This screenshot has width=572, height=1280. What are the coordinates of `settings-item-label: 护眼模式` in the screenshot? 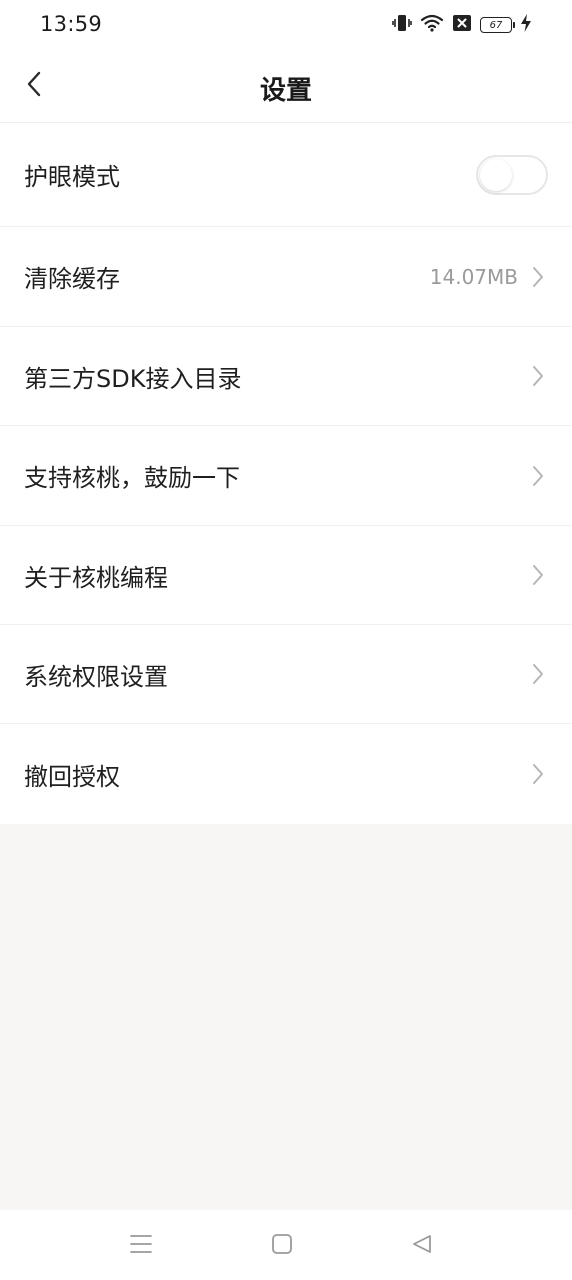 It's located at (72, 177).